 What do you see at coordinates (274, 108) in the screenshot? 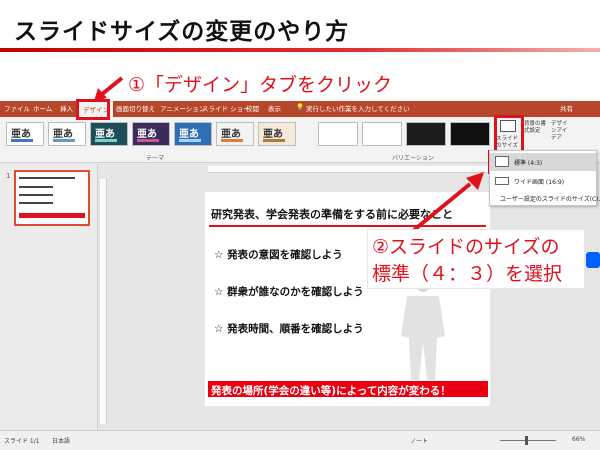
I see `tab-view: 表示` at bounding box center [274, 108].